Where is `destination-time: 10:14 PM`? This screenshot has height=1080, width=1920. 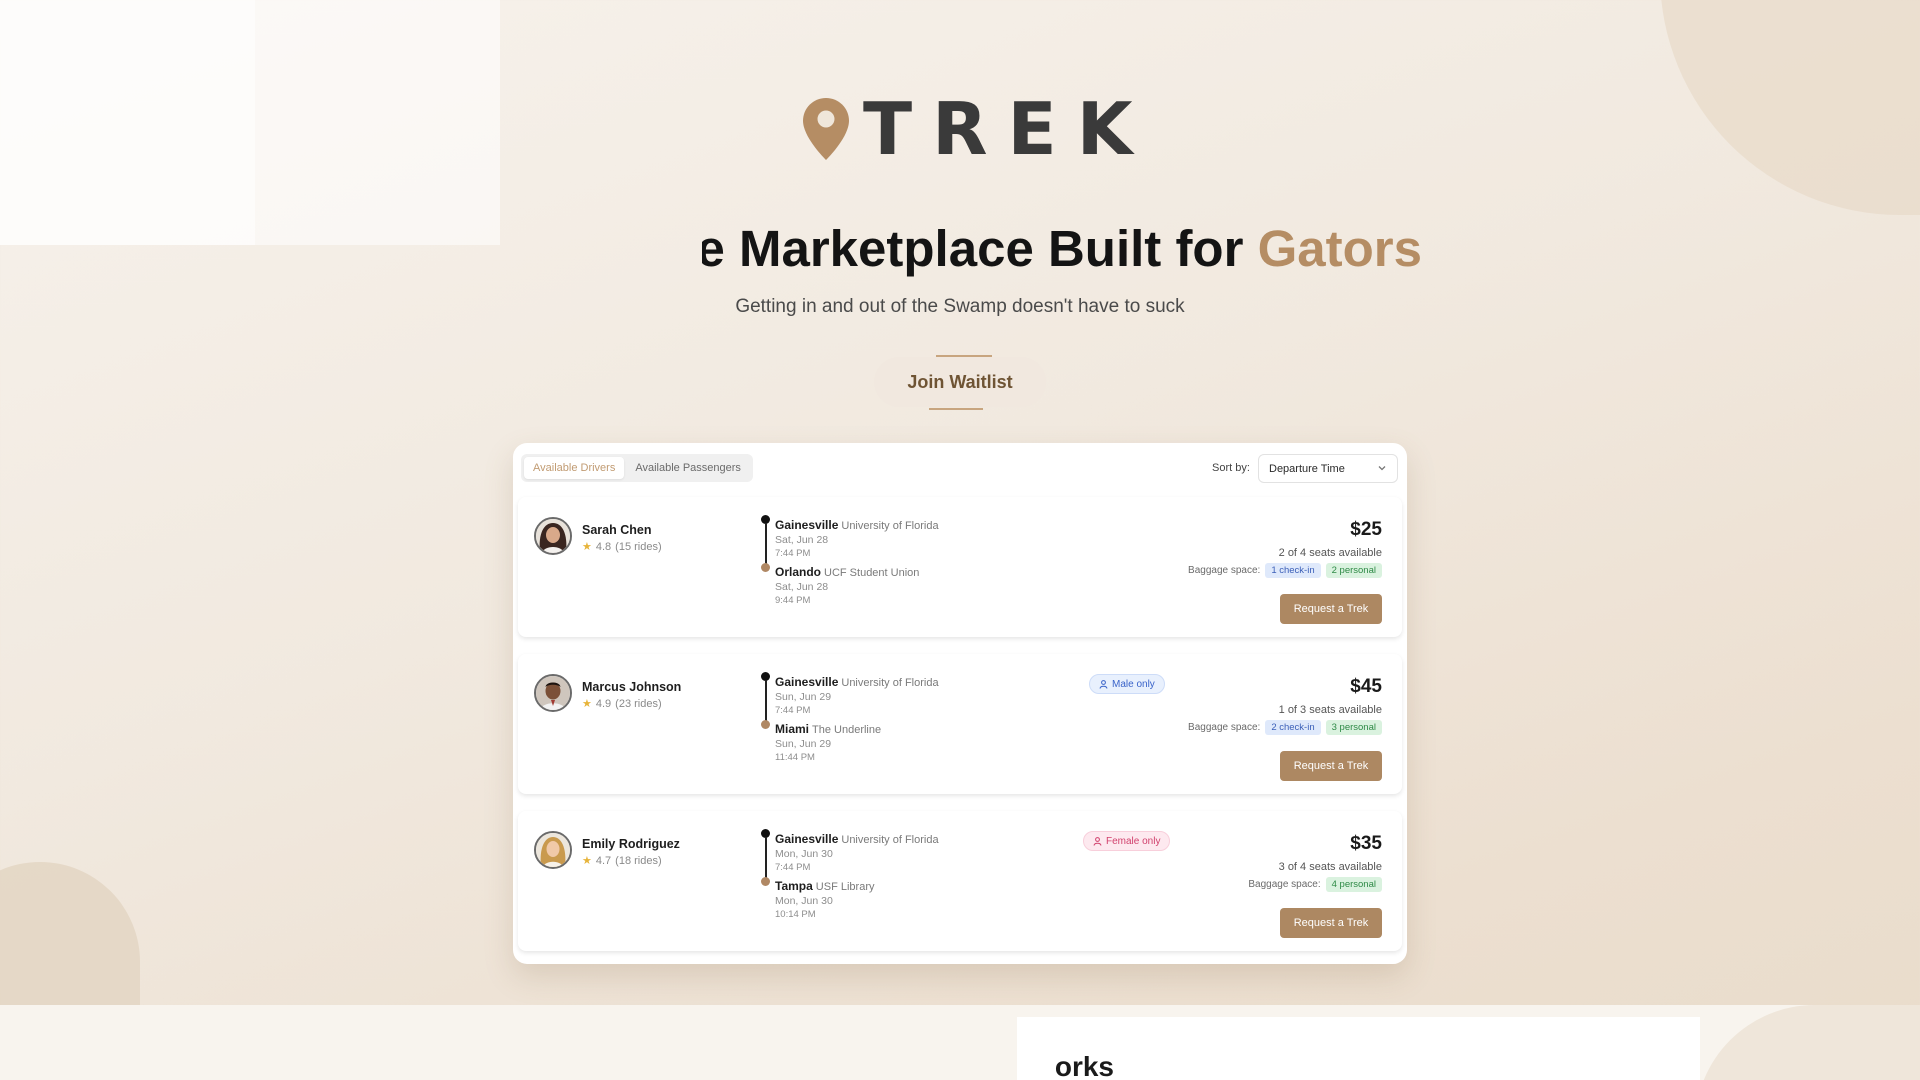 destination-time: 10:14 PM is located at coordinates (795, 914).